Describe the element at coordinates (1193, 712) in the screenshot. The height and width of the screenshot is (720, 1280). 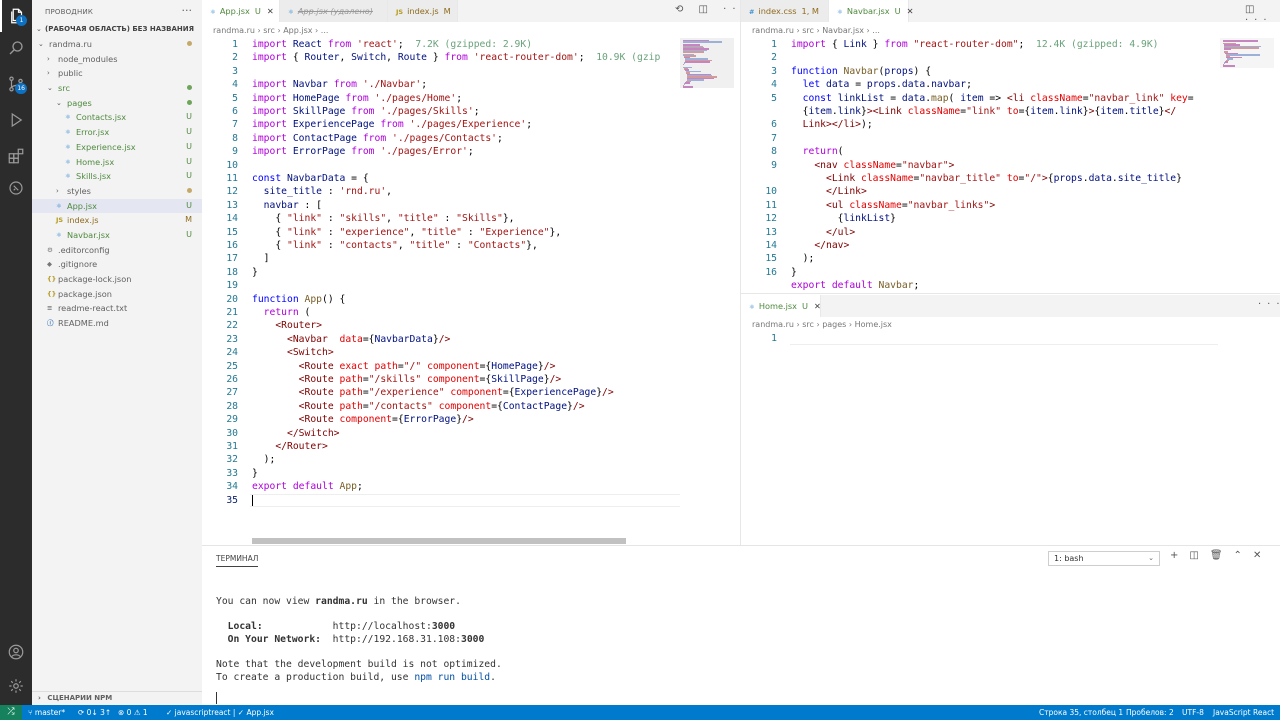
I see `encoding: UTF-8` at that location.